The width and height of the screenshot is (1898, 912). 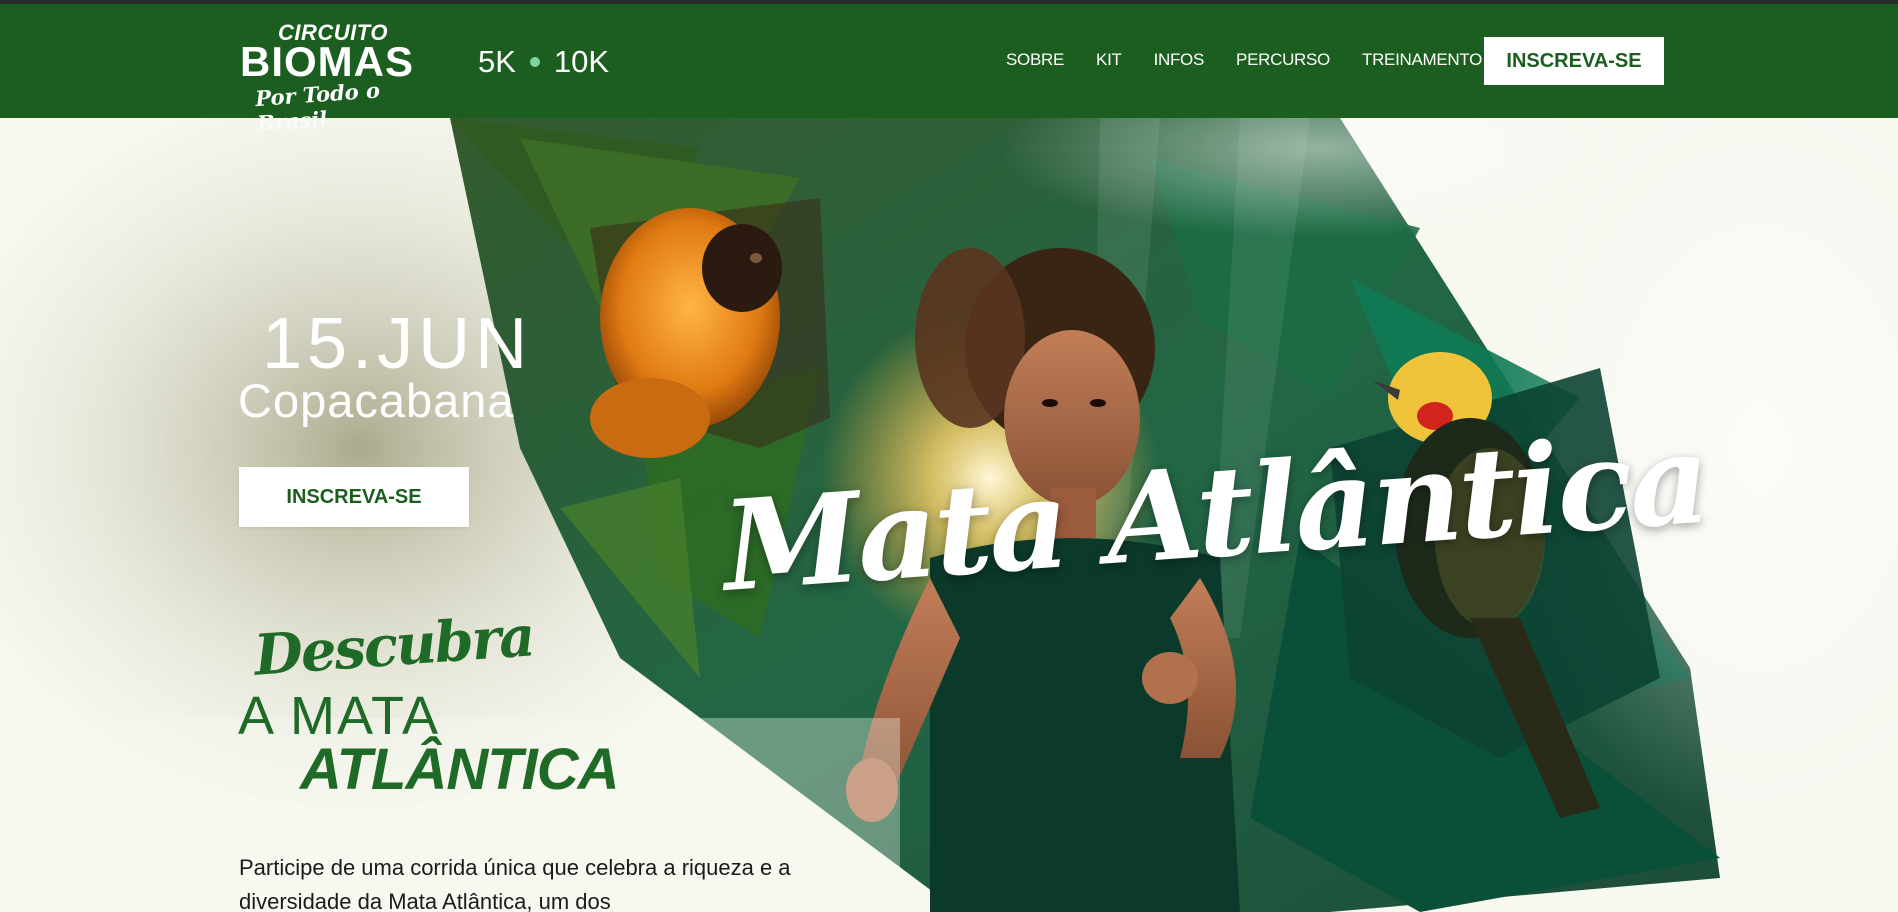 What do you see at coordinates (1422, 60) in the screenshot?
I see `nav-link-treinamento: TREINAMENTO` at bounding box center [1422, 60].